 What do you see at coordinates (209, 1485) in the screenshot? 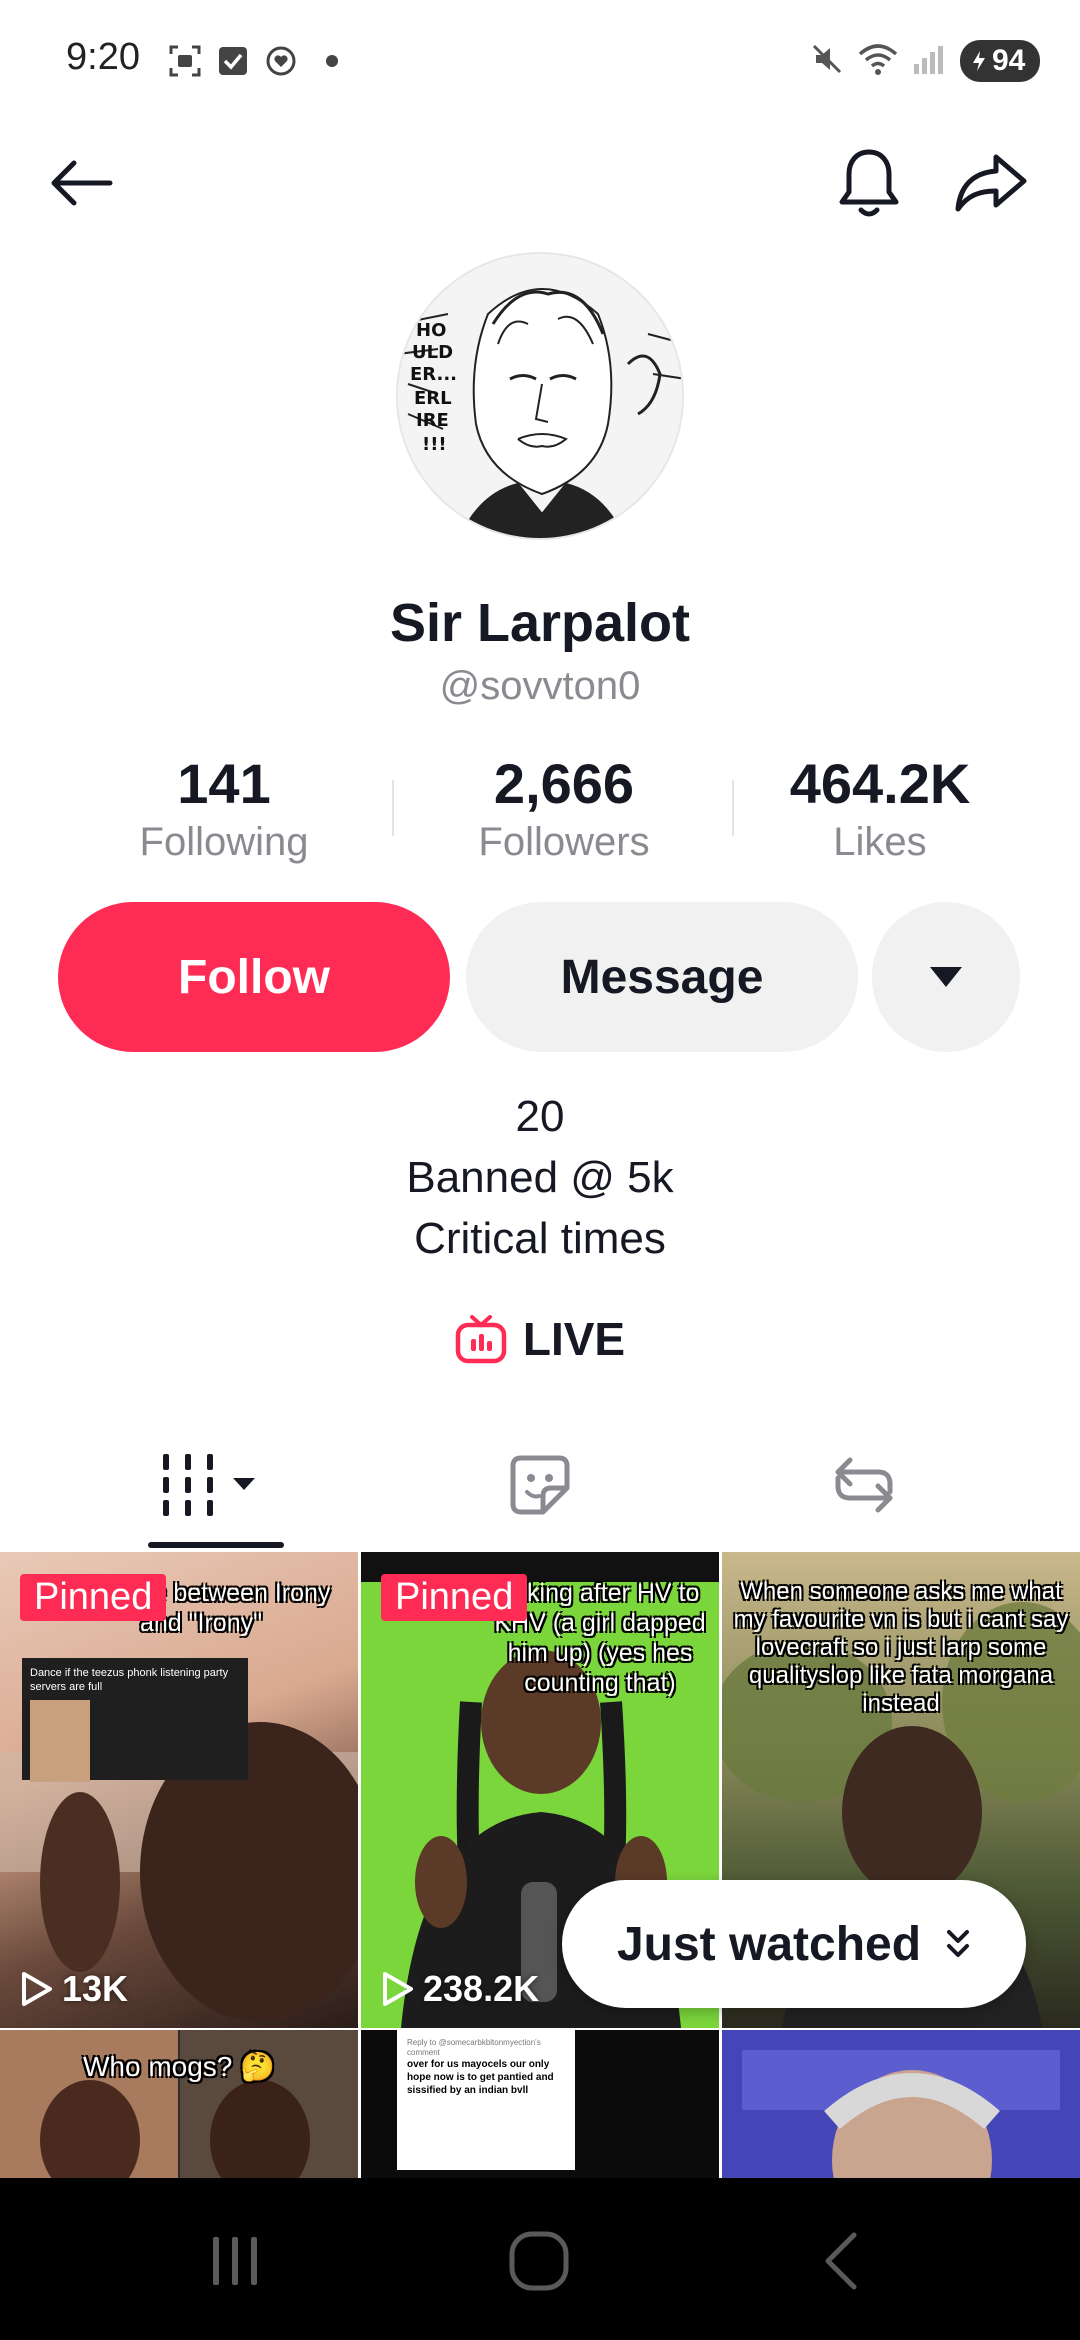
I see `grid-bars-icon` at bounding box center [209, 1485].